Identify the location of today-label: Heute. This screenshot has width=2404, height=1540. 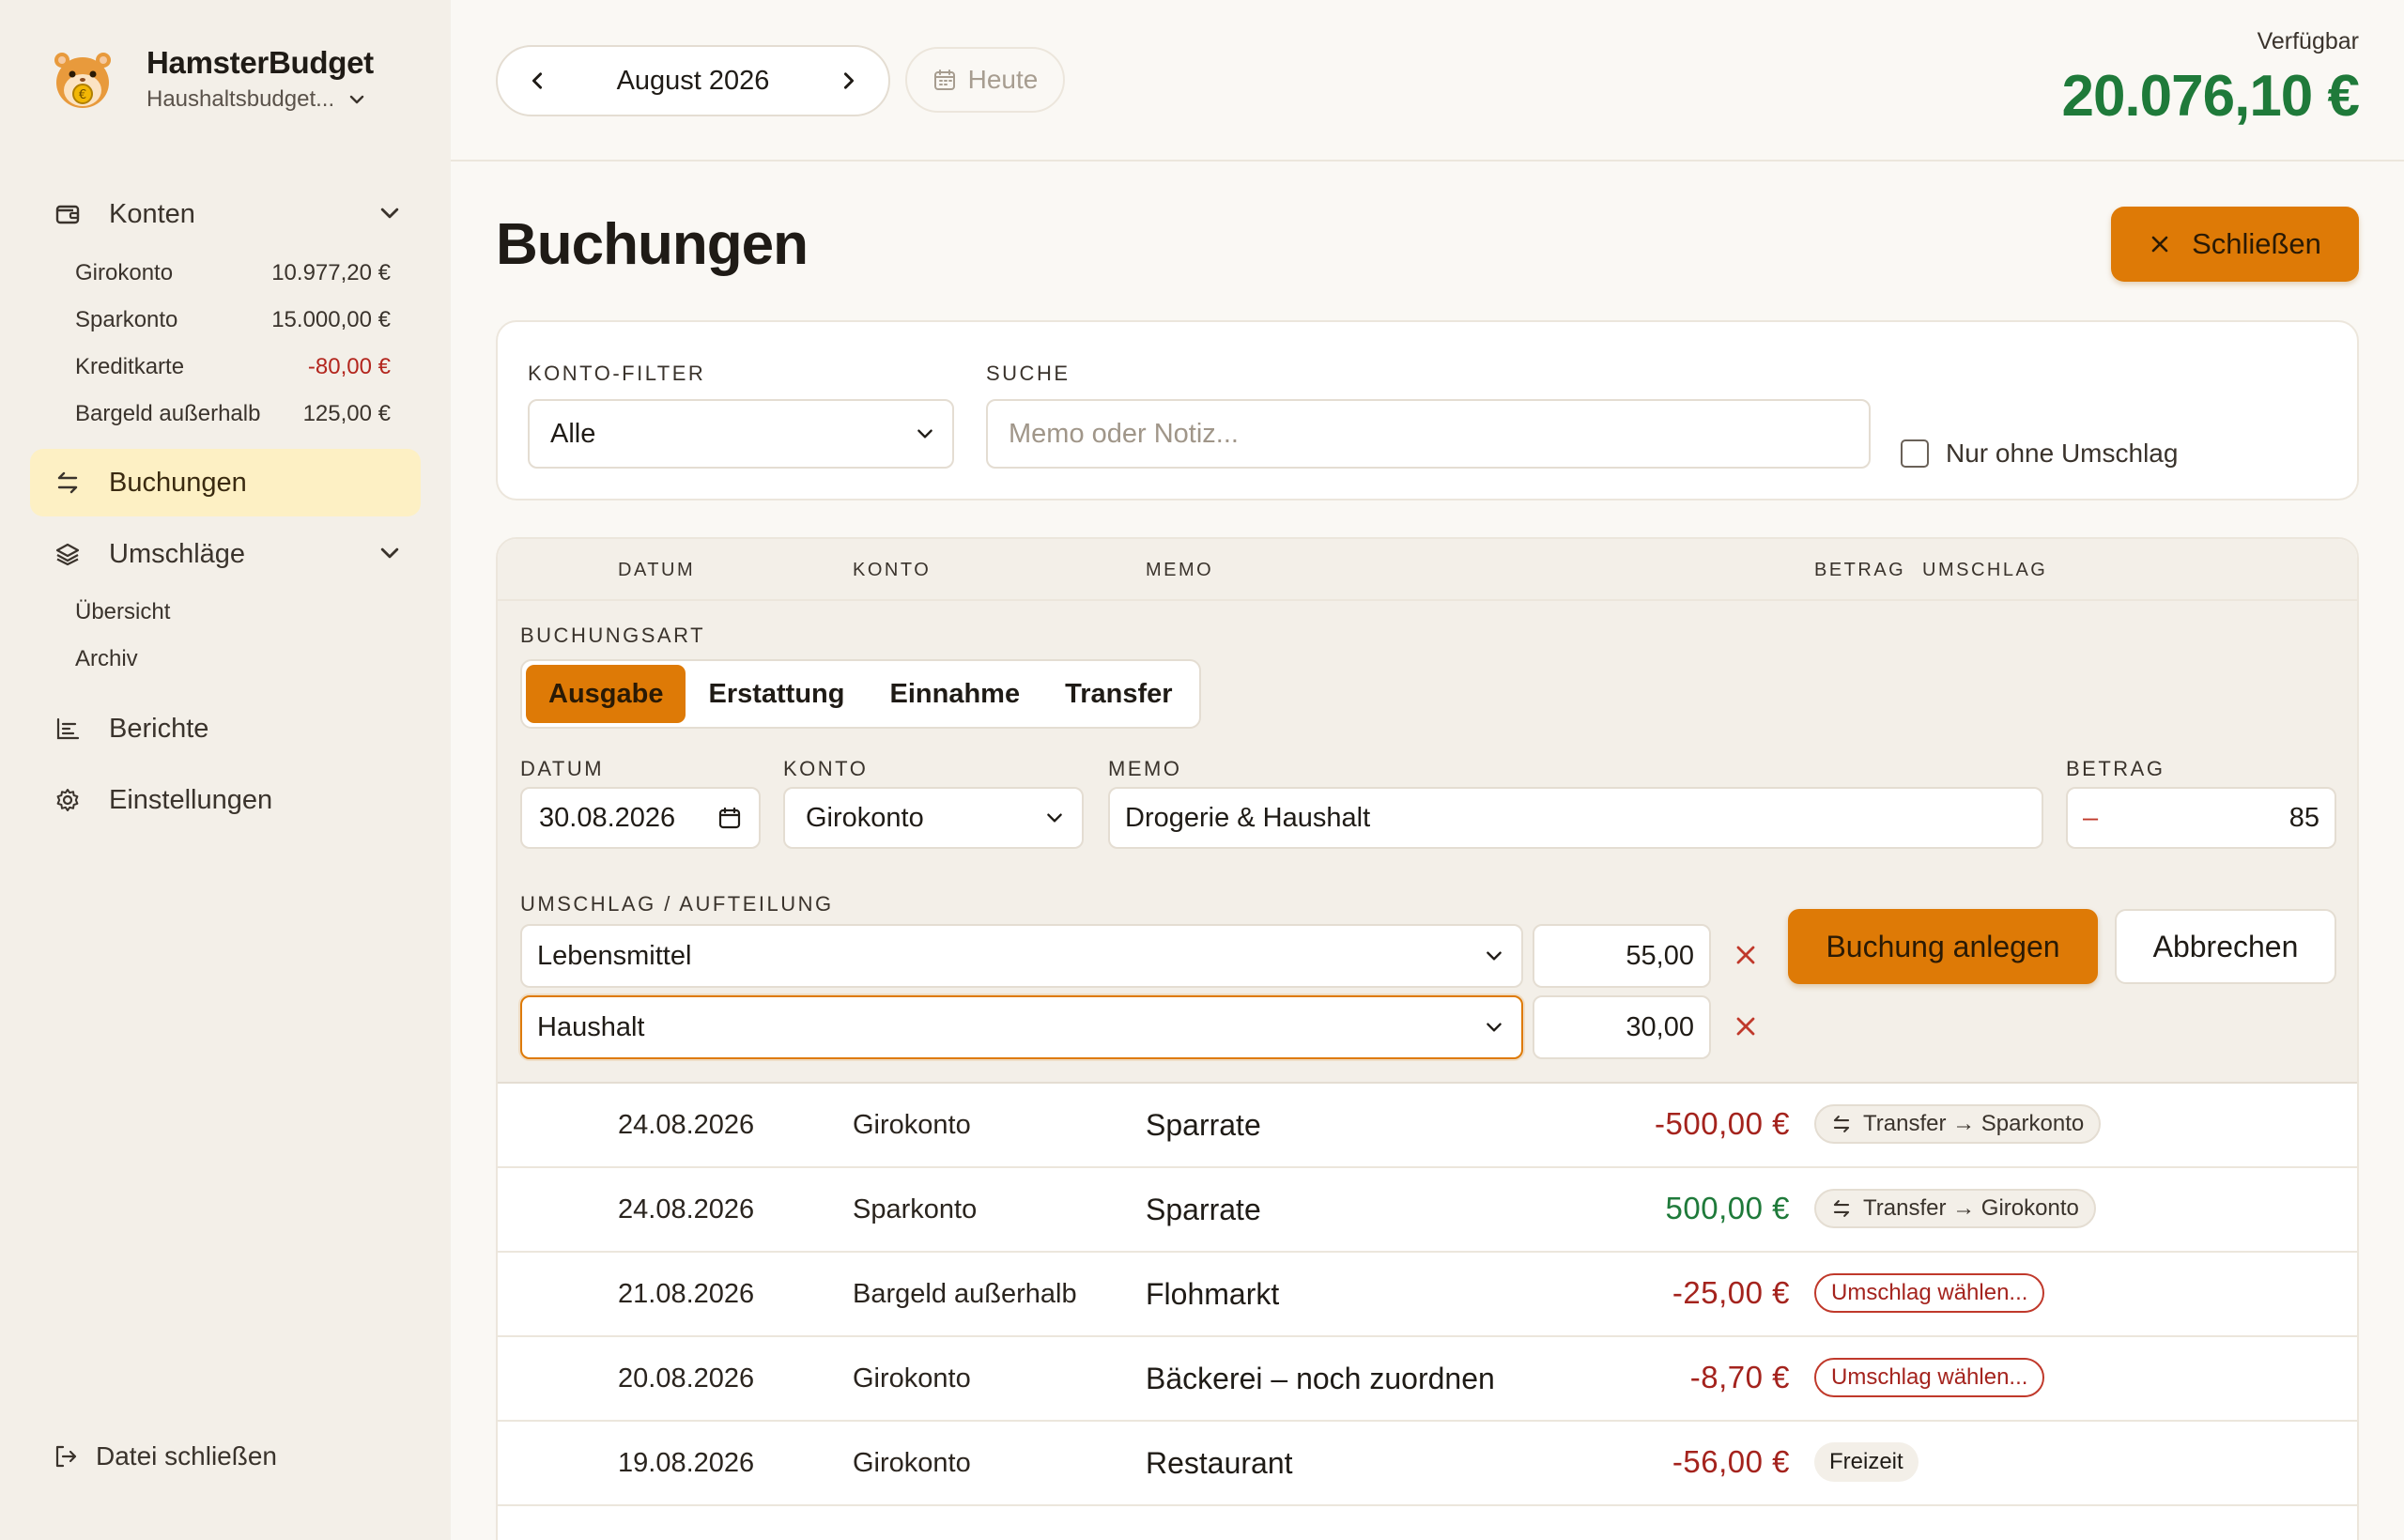
(1003, 79).